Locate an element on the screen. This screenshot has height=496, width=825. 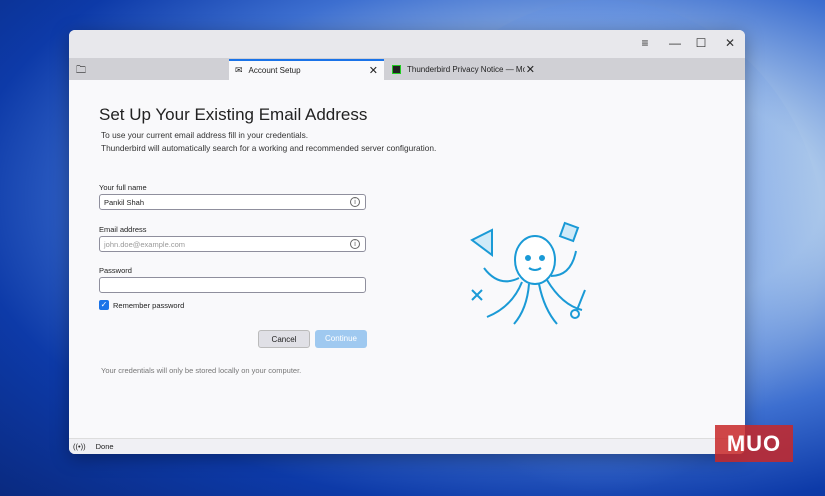
status-text: Done is located at coordinates (104, 446).